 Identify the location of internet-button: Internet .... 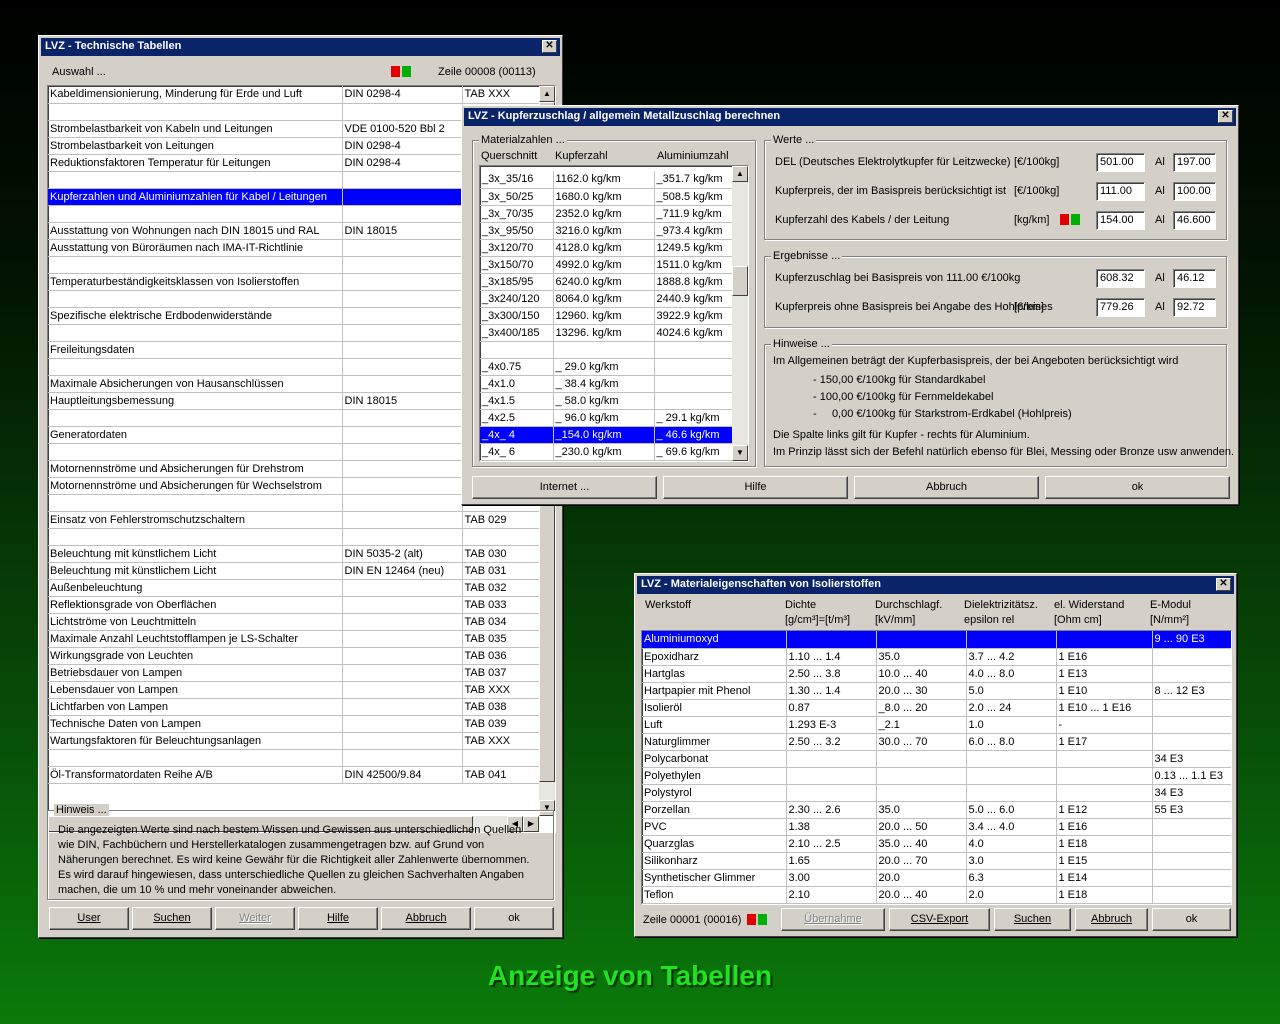
(564, 487).